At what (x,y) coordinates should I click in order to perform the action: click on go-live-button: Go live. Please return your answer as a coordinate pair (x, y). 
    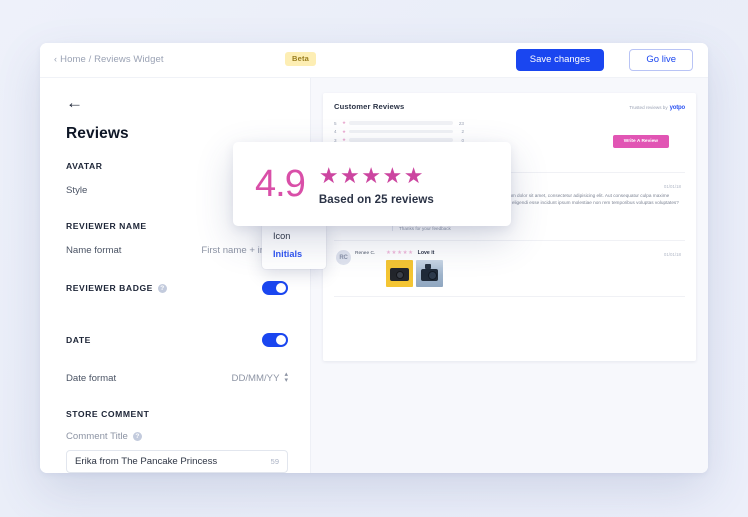
    Looking at the image, I should click on (661, 60).